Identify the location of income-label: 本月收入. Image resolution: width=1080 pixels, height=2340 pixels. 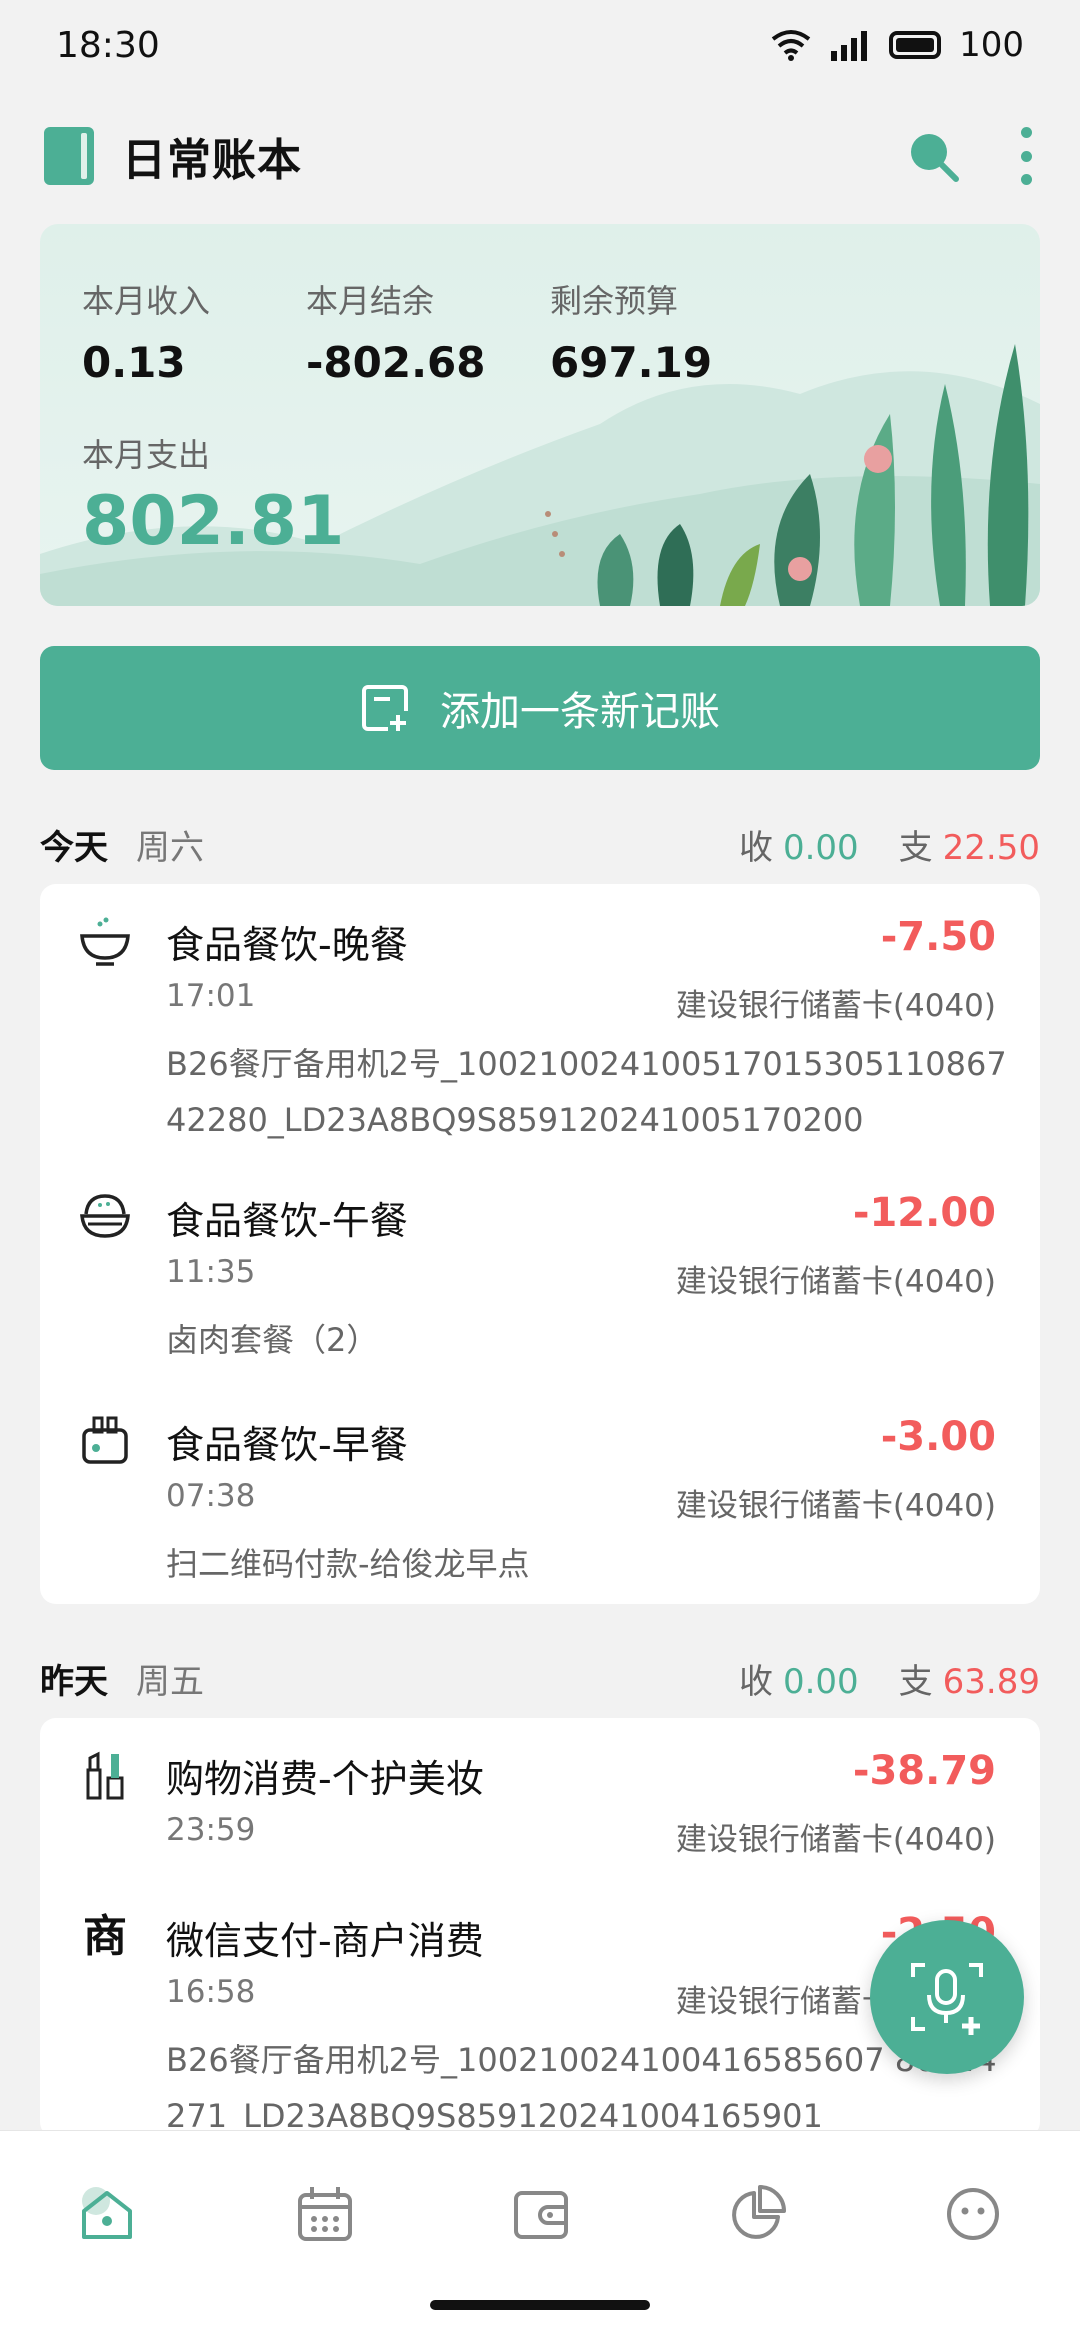
(146, 301).